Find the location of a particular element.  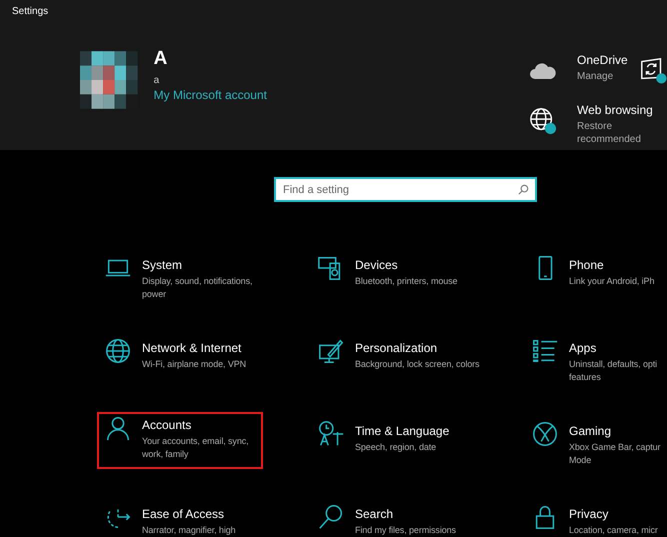

category-description: Xbox Game Bar, captur Mode is located at coordinates (614, 454).